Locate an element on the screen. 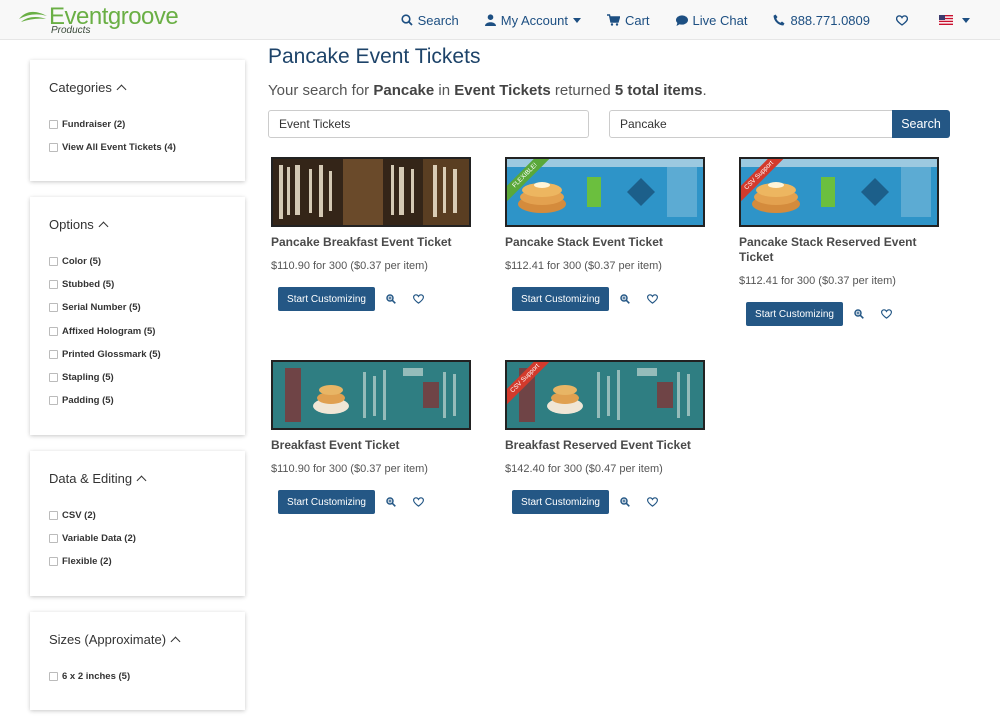 The image size is (1000, 726). filter-option: Affixed Hologram (5) is located at coordinates (137, 331).